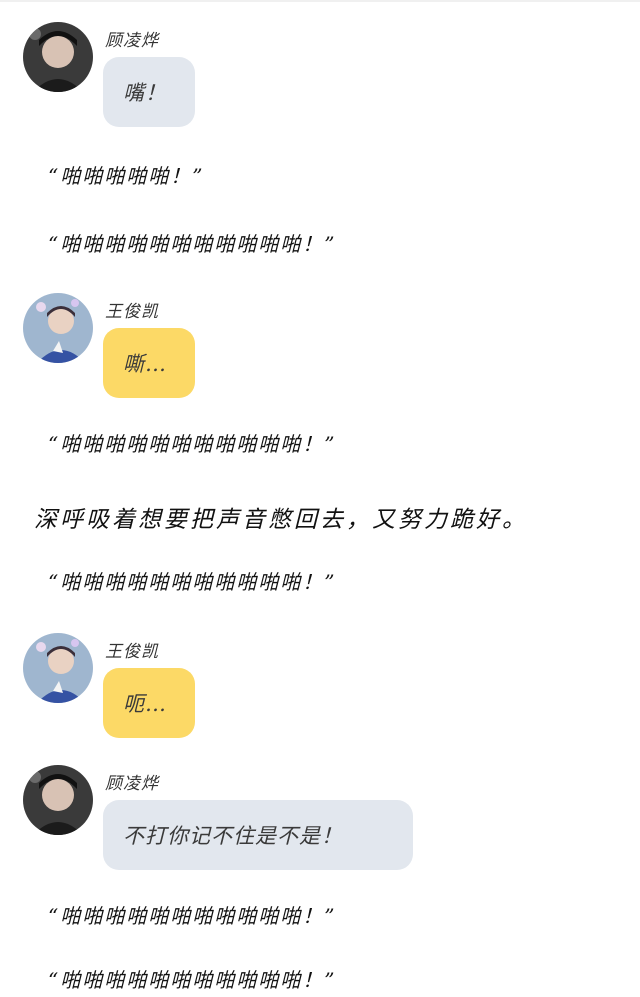 This screenshot has height=997, width=640. Describe the element at coordinates (320, 1) in the screenshot. I see `top-divider` at that location.